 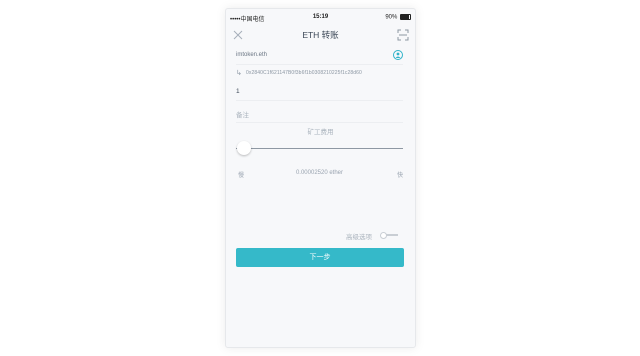 I want to click on status-right: 90%, so click(x=398, y=17).